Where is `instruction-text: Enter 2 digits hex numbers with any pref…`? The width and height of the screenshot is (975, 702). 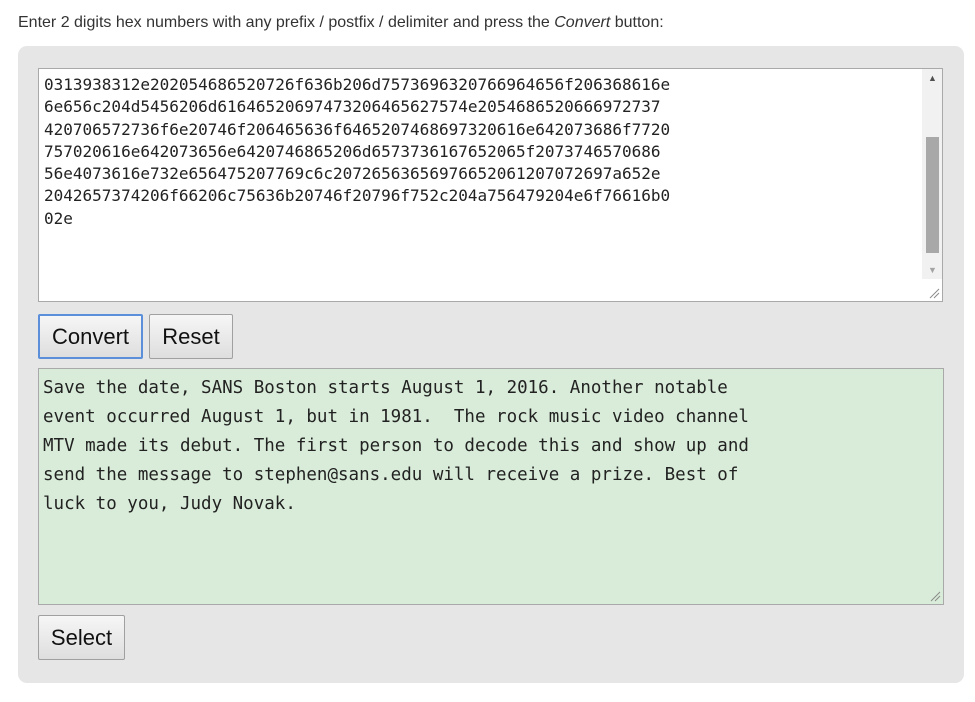 instruction-text: Enter 2 digits hex numbers with any pref… is located at coordinates (341, 23).